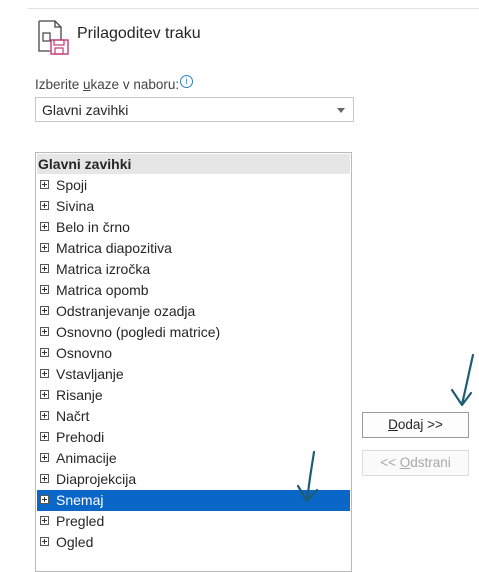 The height and width of the screenshot is (572, 479). I want to click on top-divider, so click(253, 8).